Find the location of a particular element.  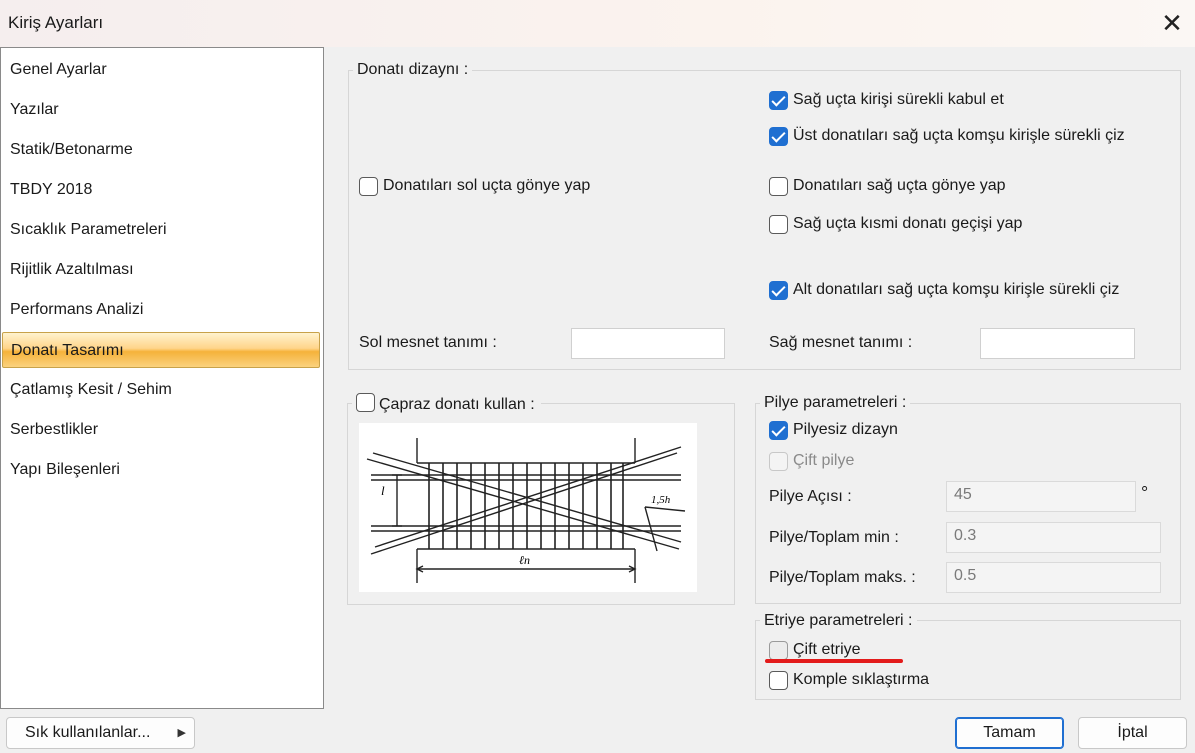

cancel-button: İptal is located at coordinates (1132, 733).